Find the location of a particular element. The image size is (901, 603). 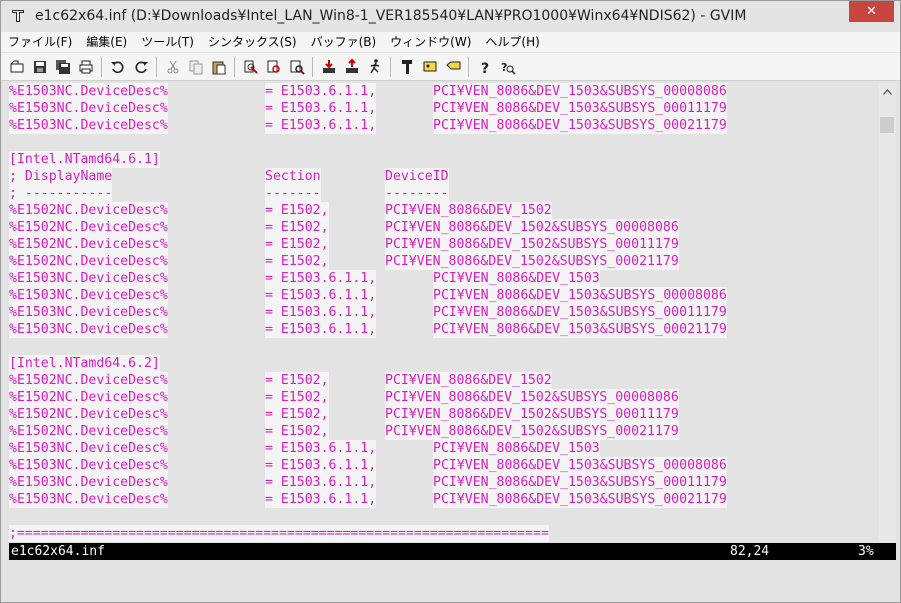

close-icon: ✕ is located at coordinates (871, 11).